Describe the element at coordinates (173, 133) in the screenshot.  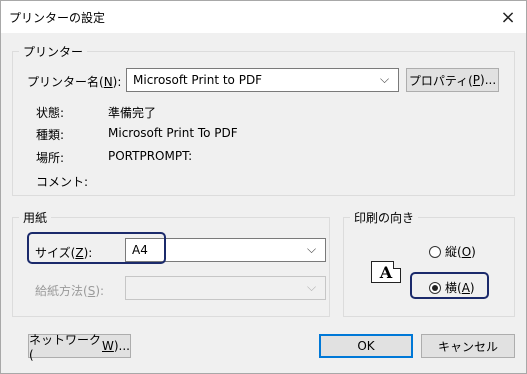
I see `type-value: Microsoft Print To PDF` at that location.